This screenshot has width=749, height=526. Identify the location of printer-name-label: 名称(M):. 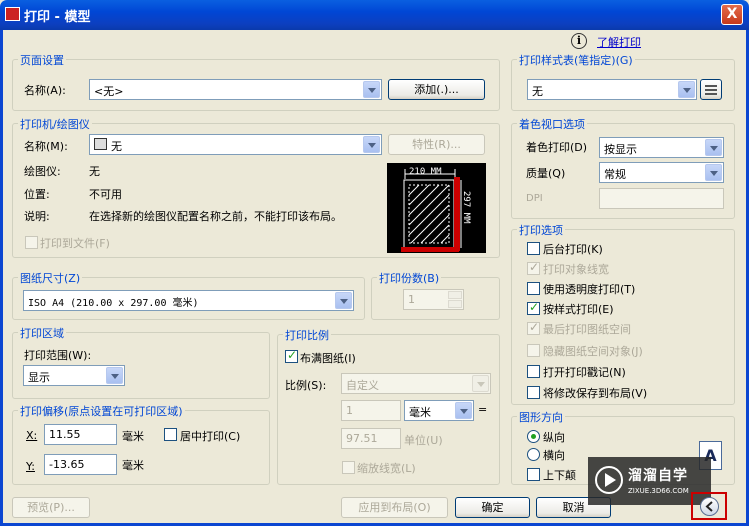
(46, 146).